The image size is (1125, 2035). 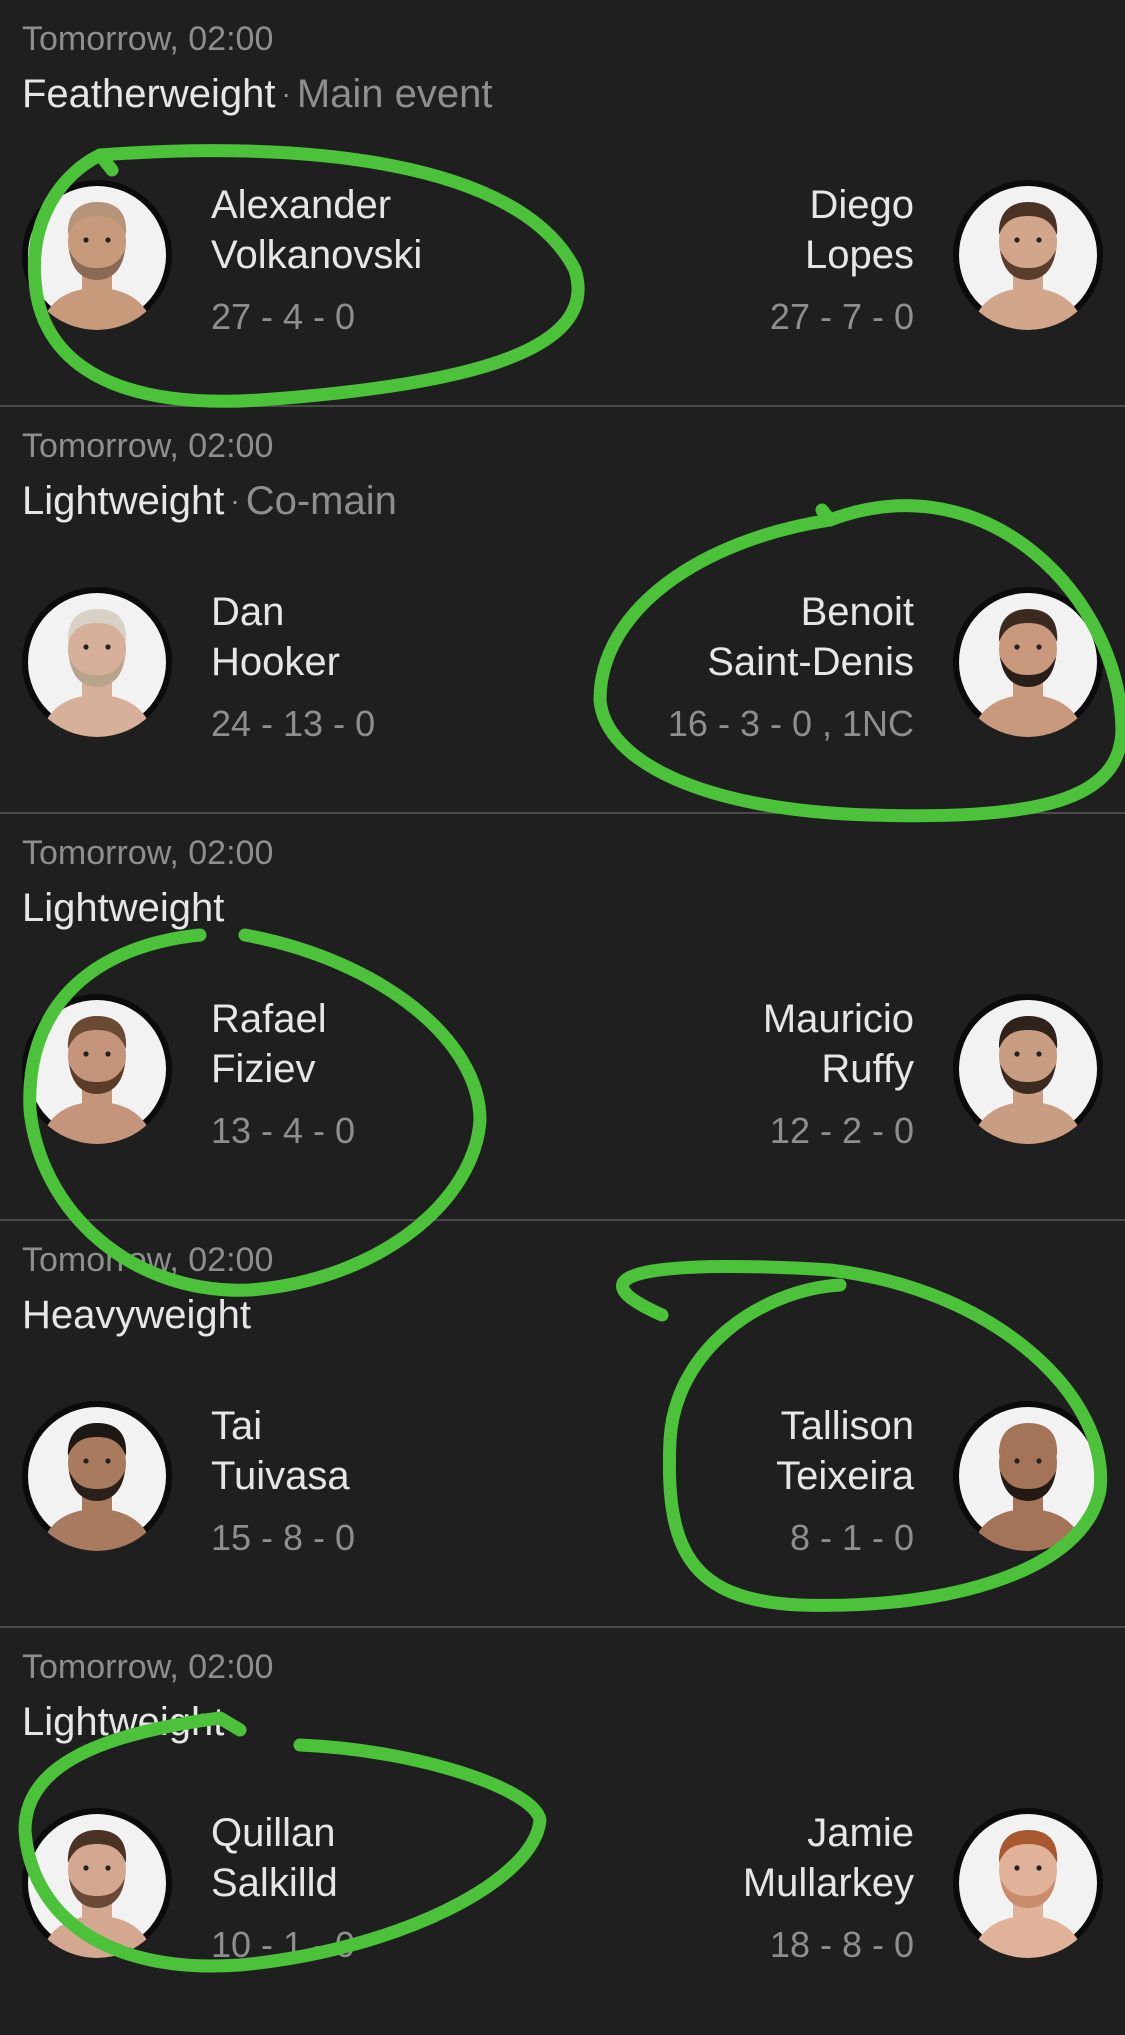 What do you see at coordinates (275, 637) in the screenshot?
I see `fighter-name-left: Dan Hooker` at bounding box center [275, 637].